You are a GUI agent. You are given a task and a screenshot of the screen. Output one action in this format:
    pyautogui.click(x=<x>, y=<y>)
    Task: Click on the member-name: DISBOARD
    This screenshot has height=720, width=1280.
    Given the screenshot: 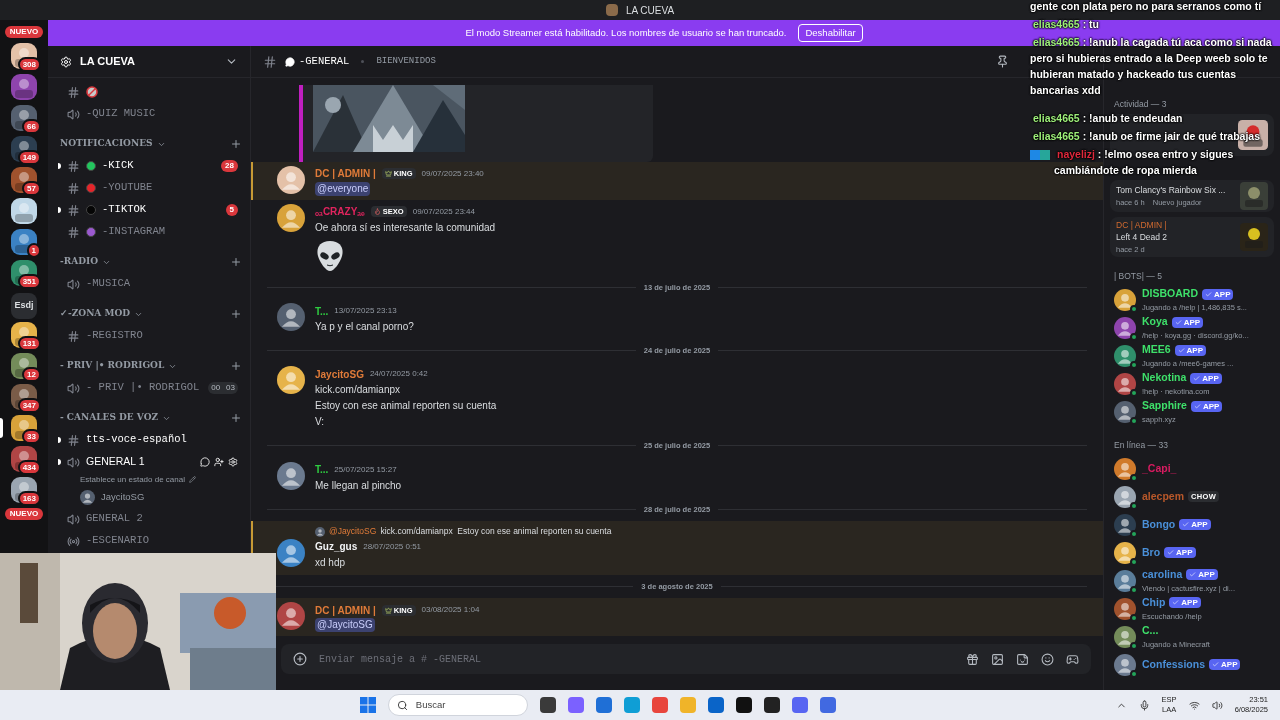 What is the action you would take?
    pyautogui.click(x=1170, y=294)
    